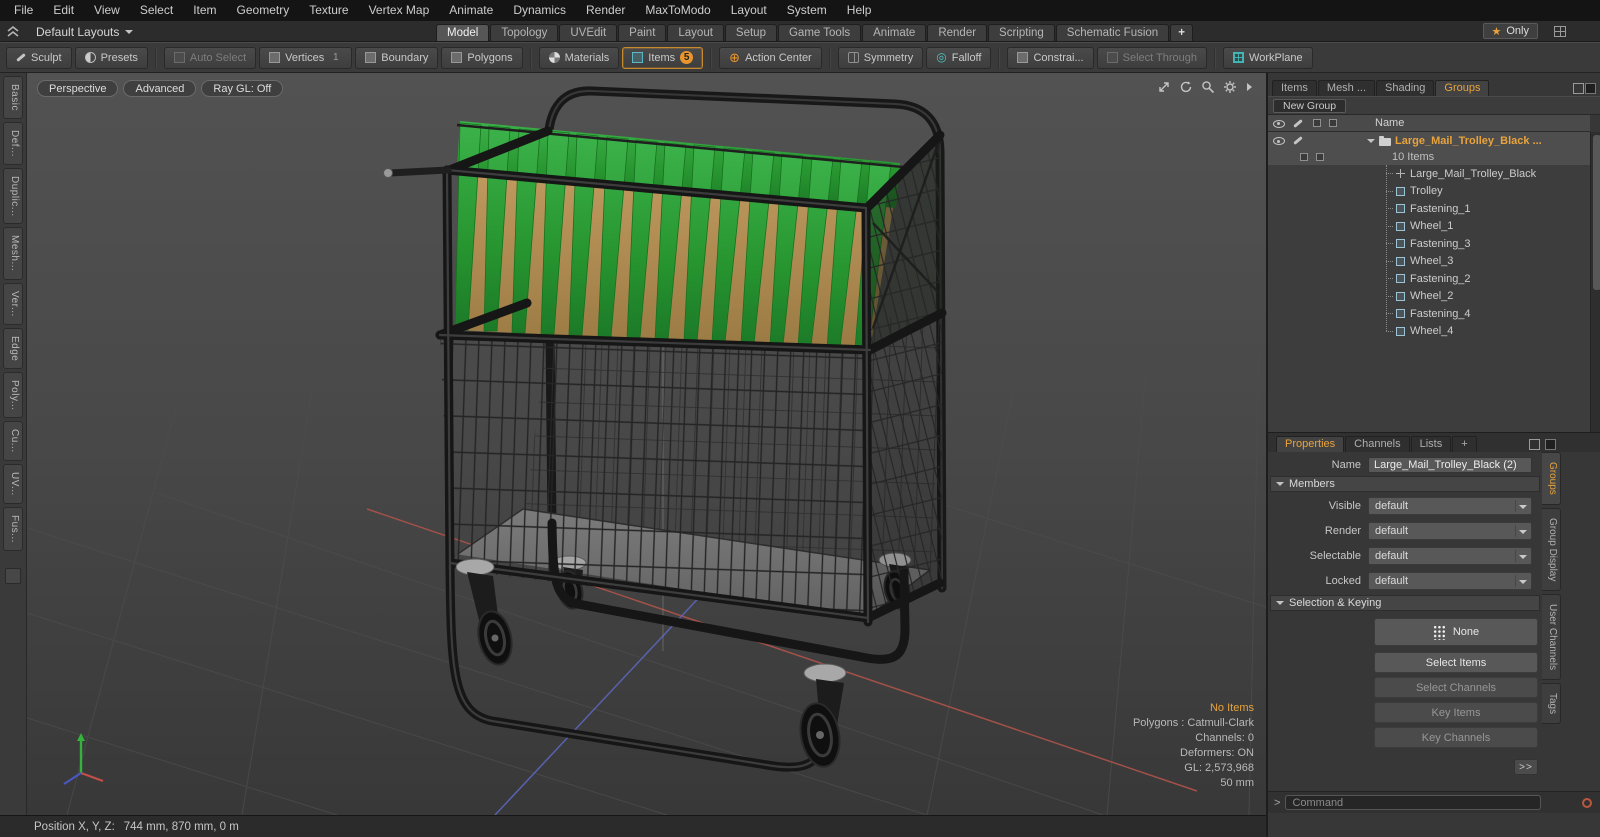 This screenshot has width=1600, height=837. Describe the element at coordinates (1431, 444) in the screenshot. I see `tab-lists: Lists` at that location.